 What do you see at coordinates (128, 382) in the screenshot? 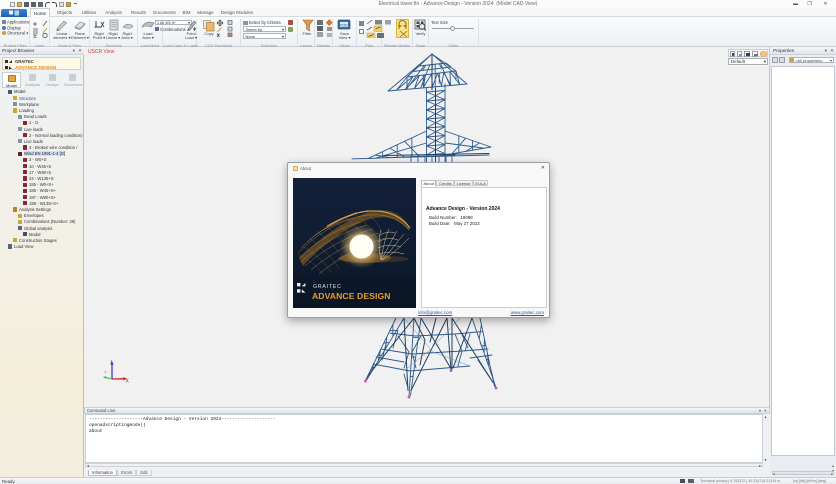
I see `svg-text: X` at bounding box center [128, 382].